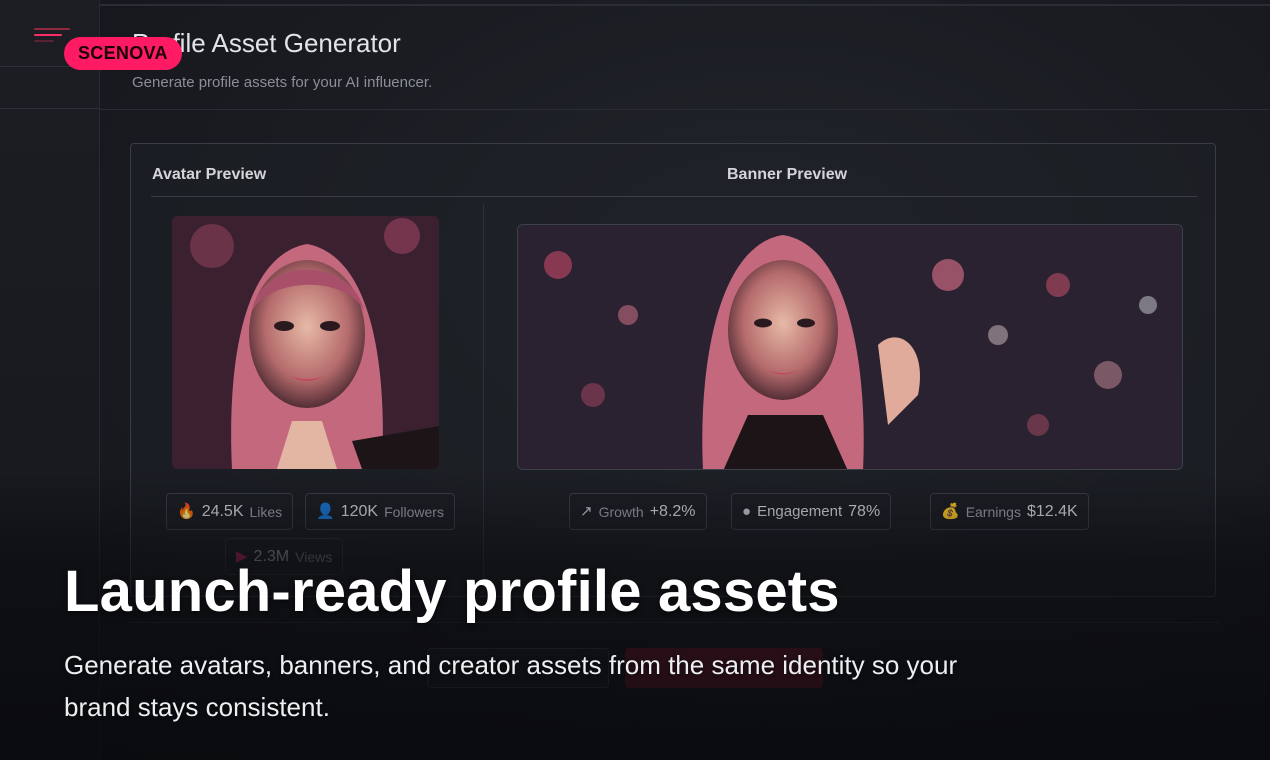 The width and height of the screenshot is (1270, 760). What do you see at coordinates (586, 511) in the screenshot?
I see `trend-up-icon: ↗` at bounding box center [586, 511].